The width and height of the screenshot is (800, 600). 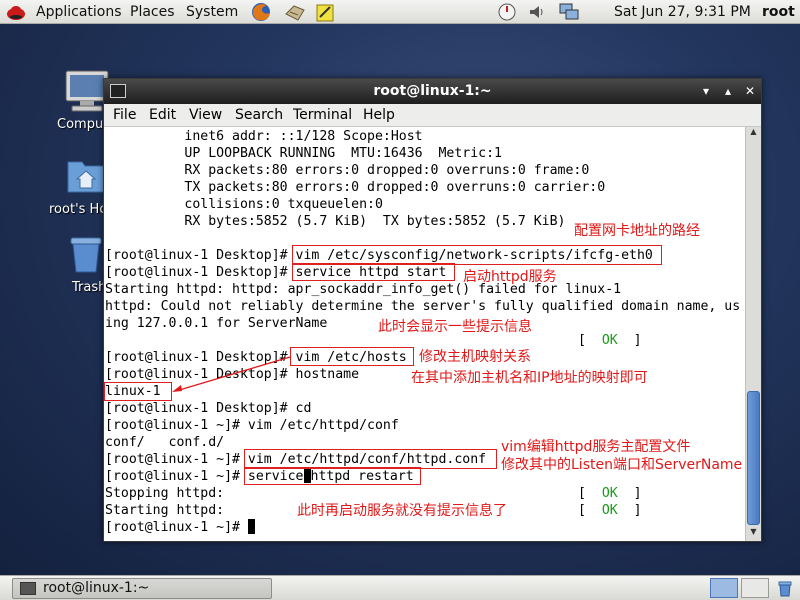 What do you see at coordinates (261, 12) in the screenshot?
I see `firefox-icon` at bounding box center [261, 12].